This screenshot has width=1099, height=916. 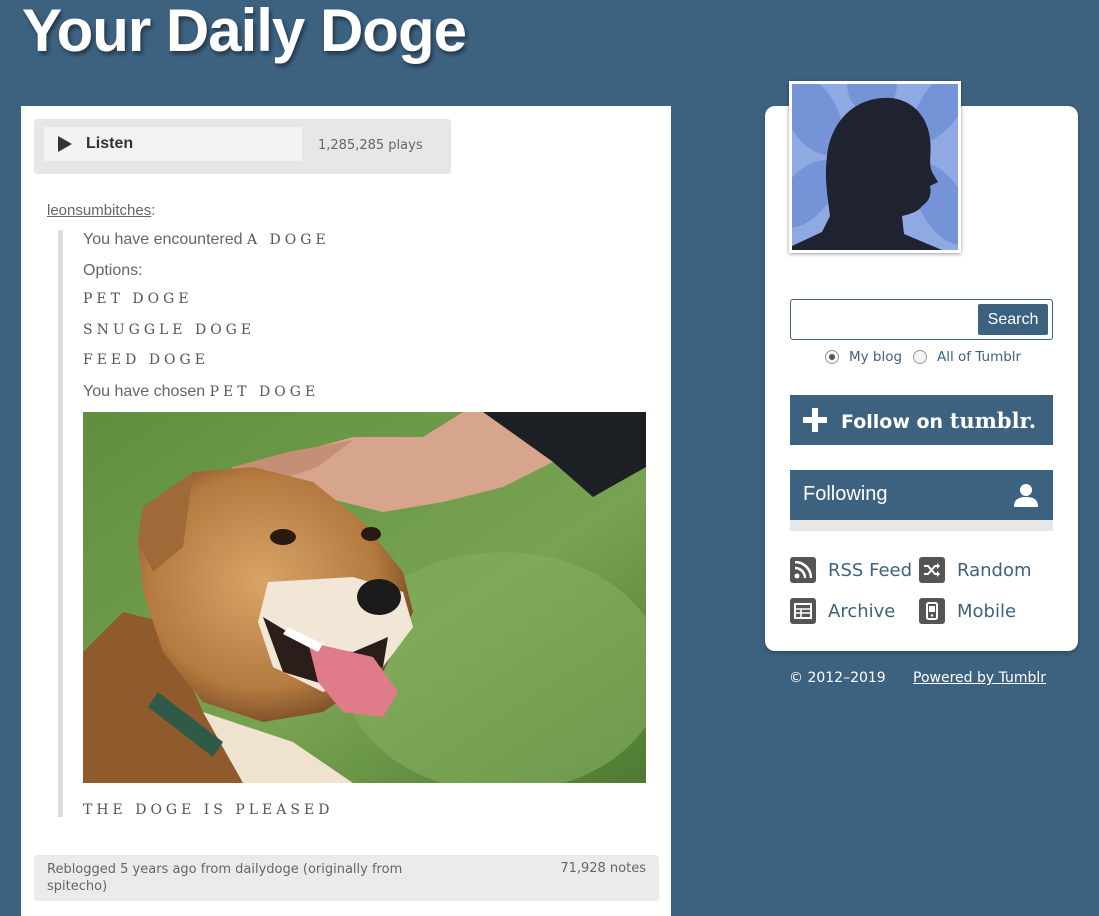 I want to click on avatar, so click(x=875, y=167).